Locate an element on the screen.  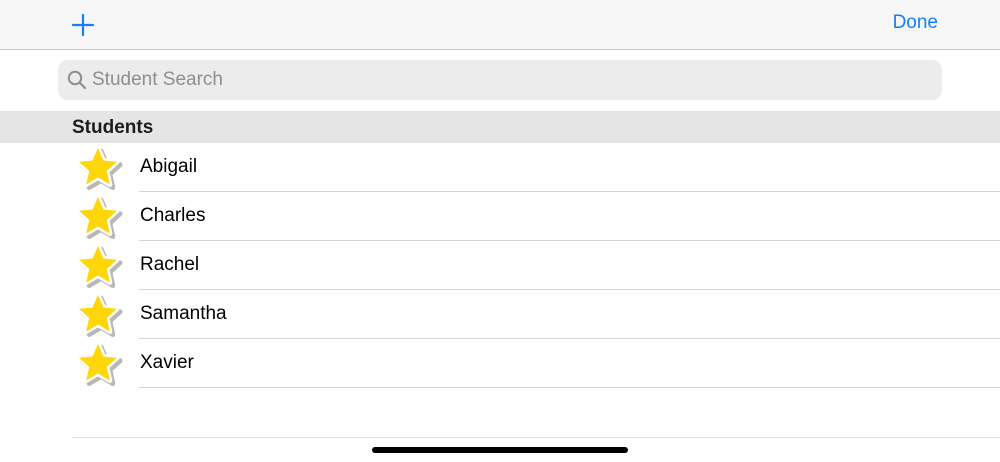
student-name: Abigail is located at coordinates (169, 166).